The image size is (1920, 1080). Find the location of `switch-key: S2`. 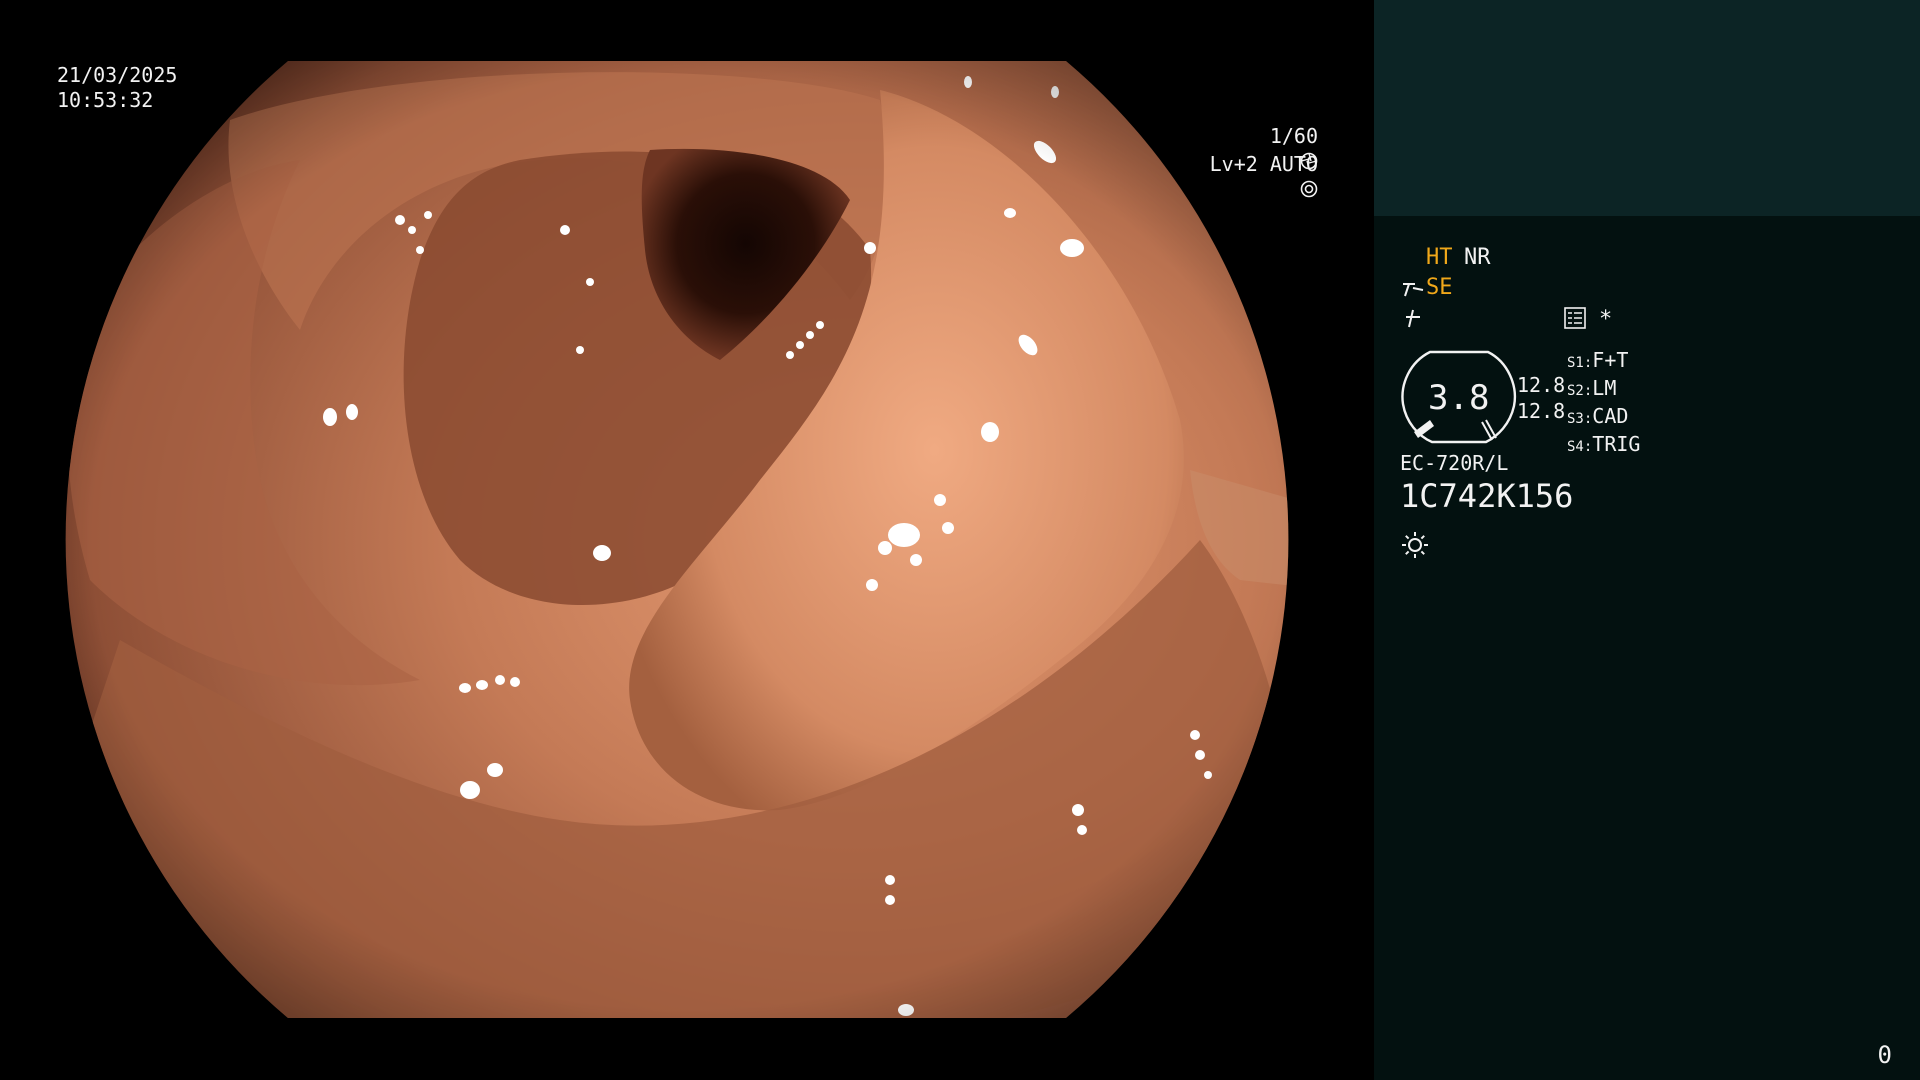

switch-key: S2 is located at coordinates (1575, 391).